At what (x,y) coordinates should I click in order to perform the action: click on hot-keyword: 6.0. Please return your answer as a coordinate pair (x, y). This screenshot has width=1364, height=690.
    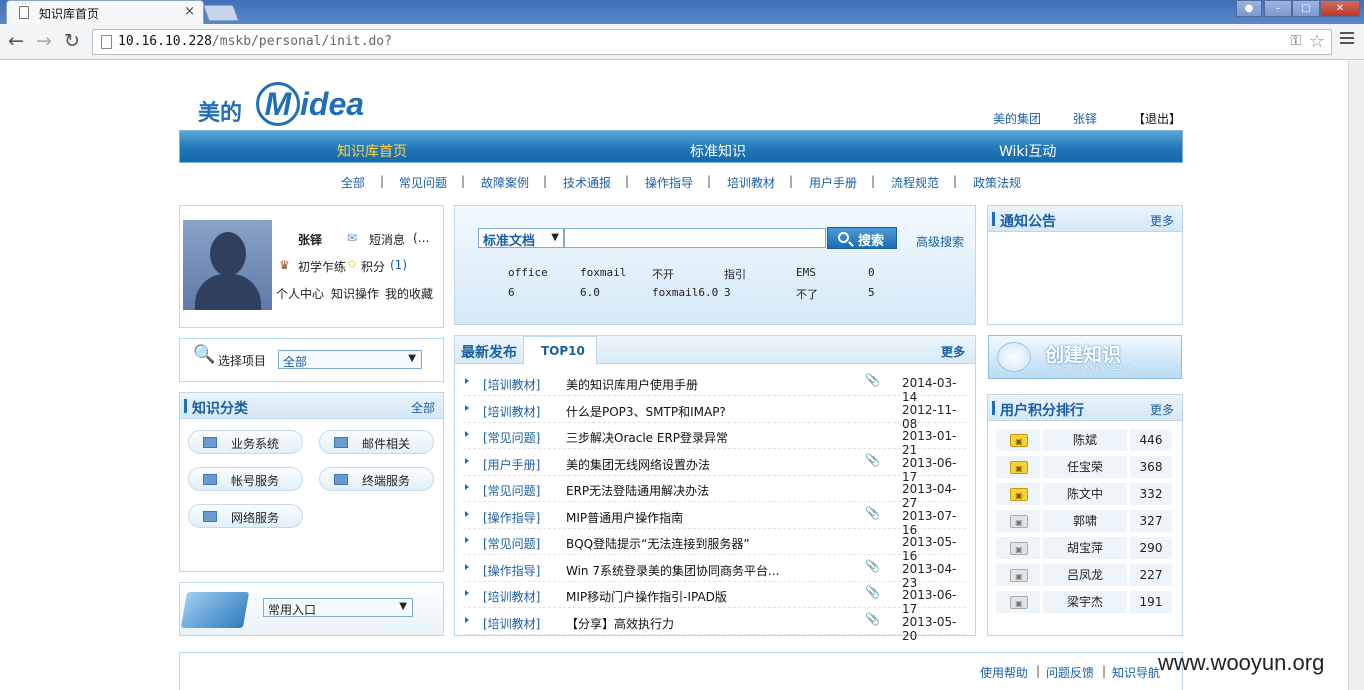
    Looking at the image, I should click on (590, 292).